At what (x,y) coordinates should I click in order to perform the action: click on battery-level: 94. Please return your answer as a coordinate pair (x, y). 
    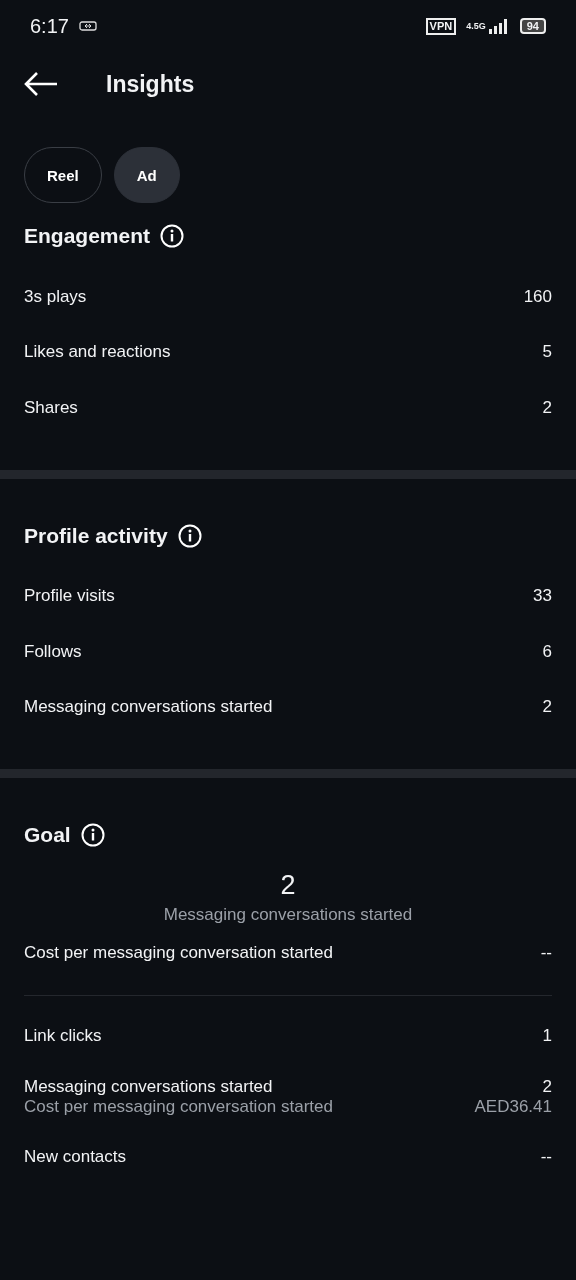
    Looking at the image, I should click on (532, 26).